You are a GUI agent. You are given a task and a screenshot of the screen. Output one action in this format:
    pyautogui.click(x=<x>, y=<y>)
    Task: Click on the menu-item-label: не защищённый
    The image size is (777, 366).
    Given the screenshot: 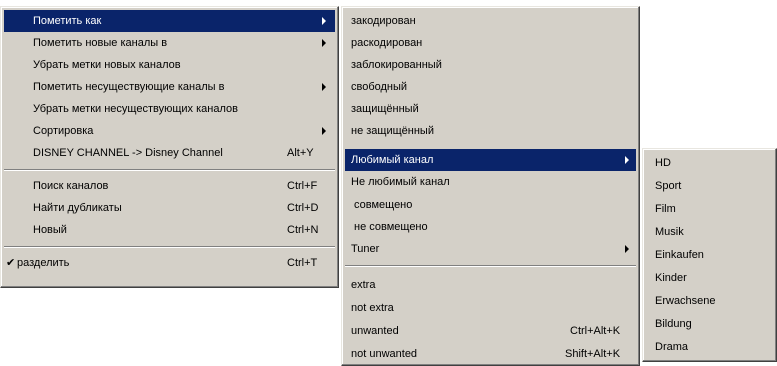 What is the action you would take?
    pyautogui.click(x=392, y=131)
    